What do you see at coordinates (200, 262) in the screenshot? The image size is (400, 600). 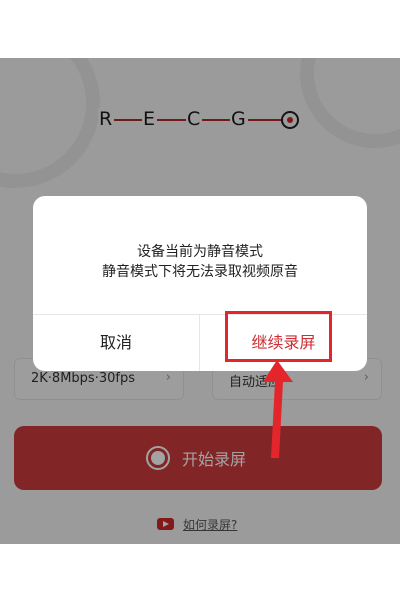 I see `dialog-message: 设备当前为静音模式 静音模式下将无法录取视频原音` at bounding box center [200, 262].